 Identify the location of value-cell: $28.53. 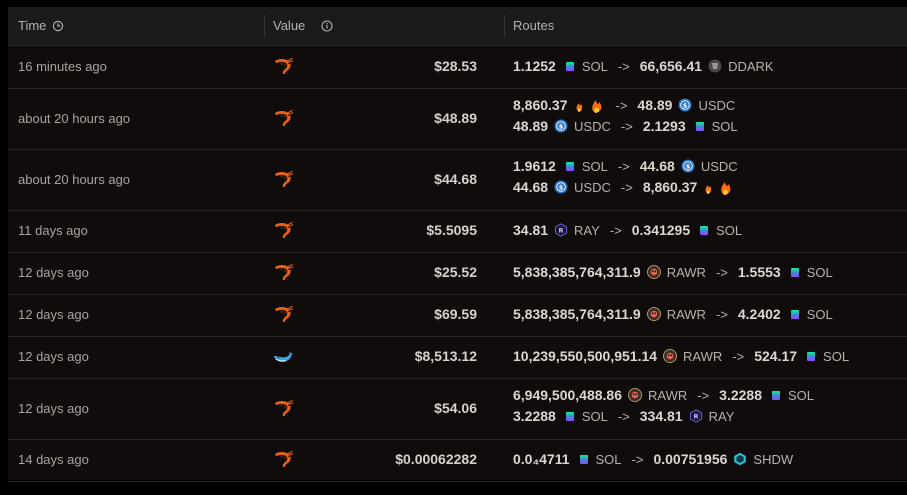
(455, 66).